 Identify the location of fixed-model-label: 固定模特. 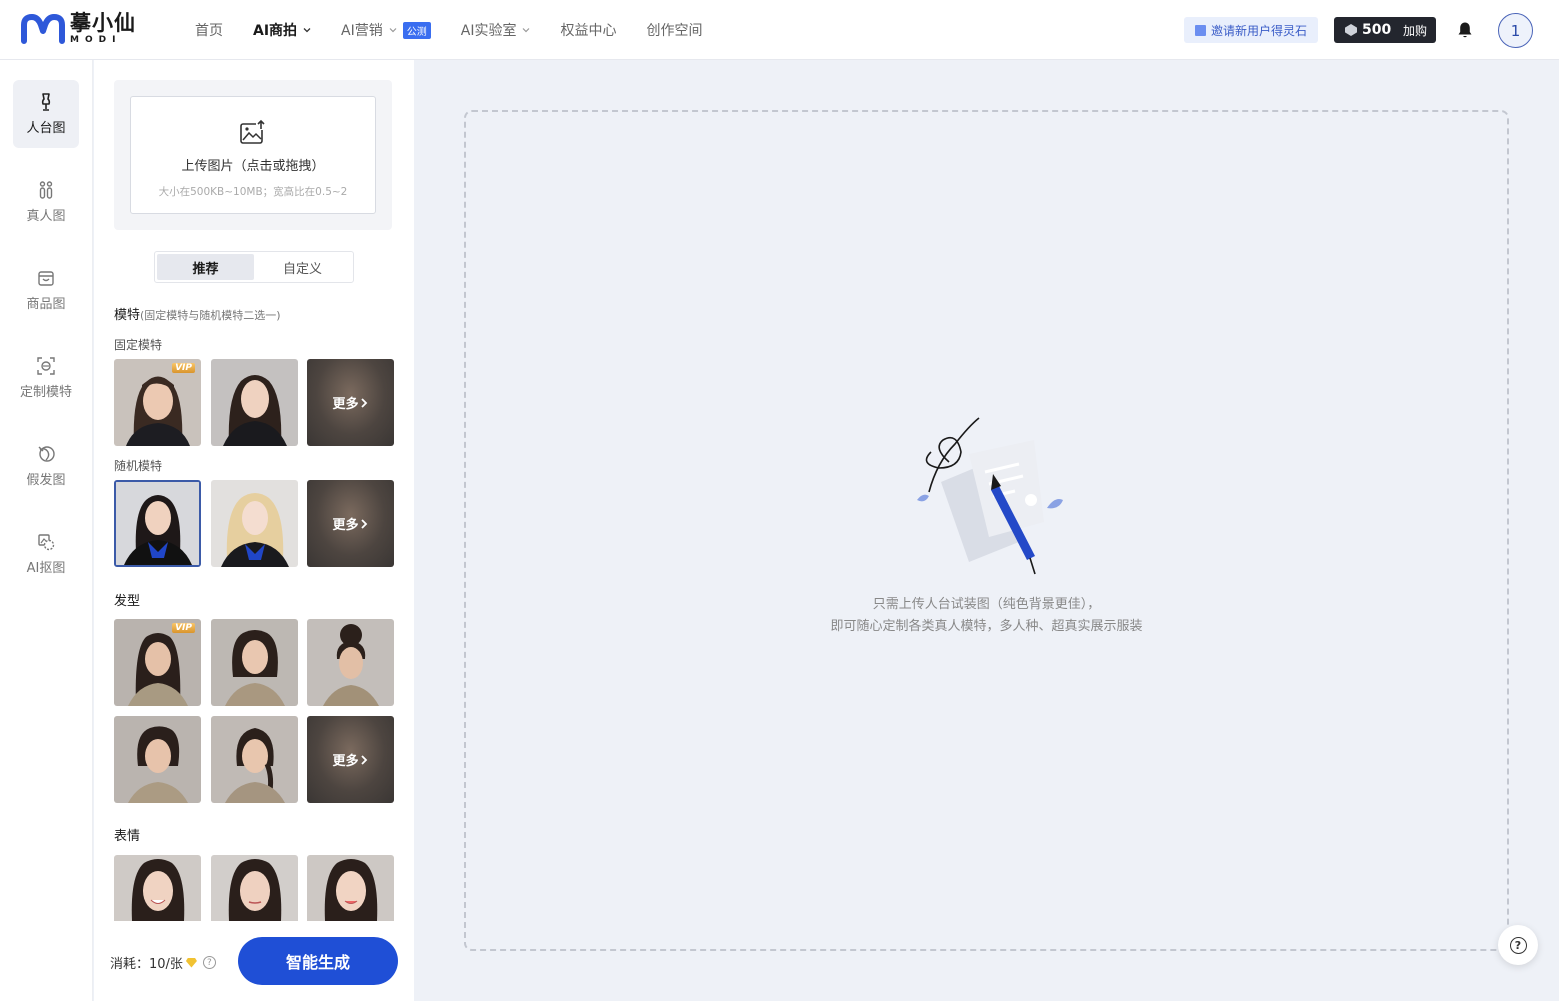
(138, 345).